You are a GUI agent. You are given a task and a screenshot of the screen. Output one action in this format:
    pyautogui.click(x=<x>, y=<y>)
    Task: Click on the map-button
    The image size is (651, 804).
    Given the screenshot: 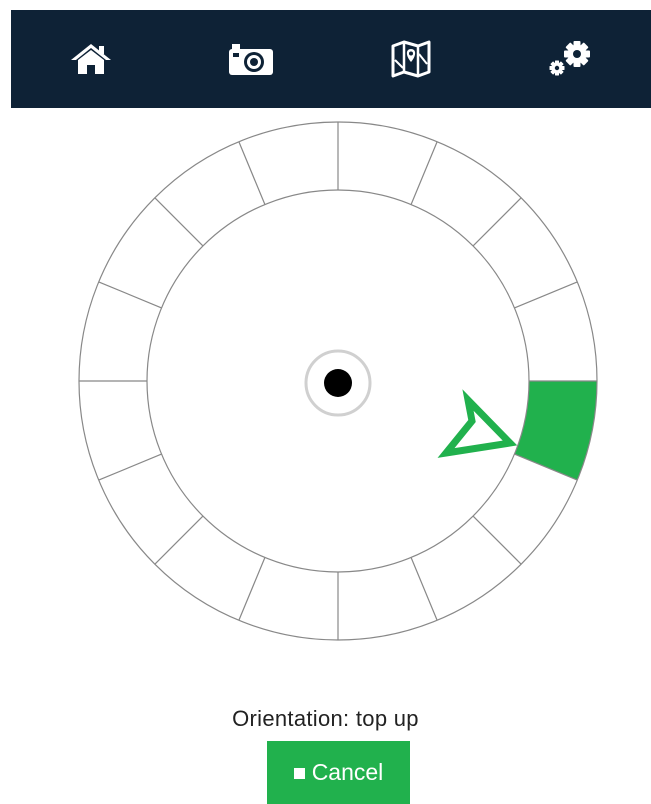 What is the action you would take?
    pyautogui.click(x=411, y=59)
    